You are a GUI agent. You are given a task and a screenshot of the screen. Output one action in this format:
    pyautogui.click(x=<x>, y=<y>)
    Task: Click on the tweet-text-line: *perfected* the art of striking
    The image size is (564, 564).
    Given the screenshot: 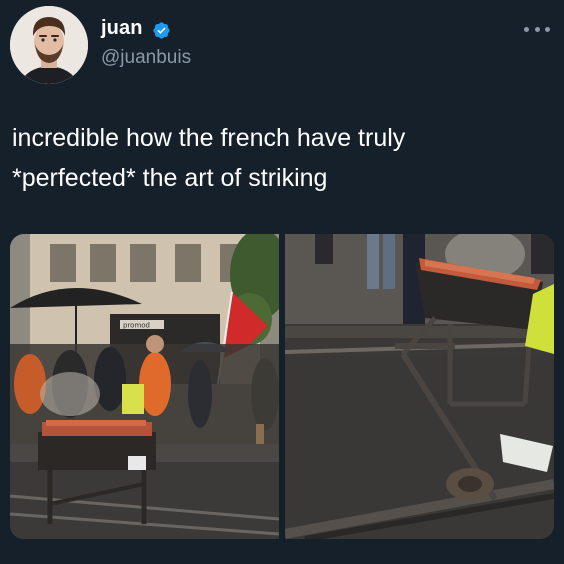 What is the action you would take?
    pyautogui.click(x=170, y=178)
    